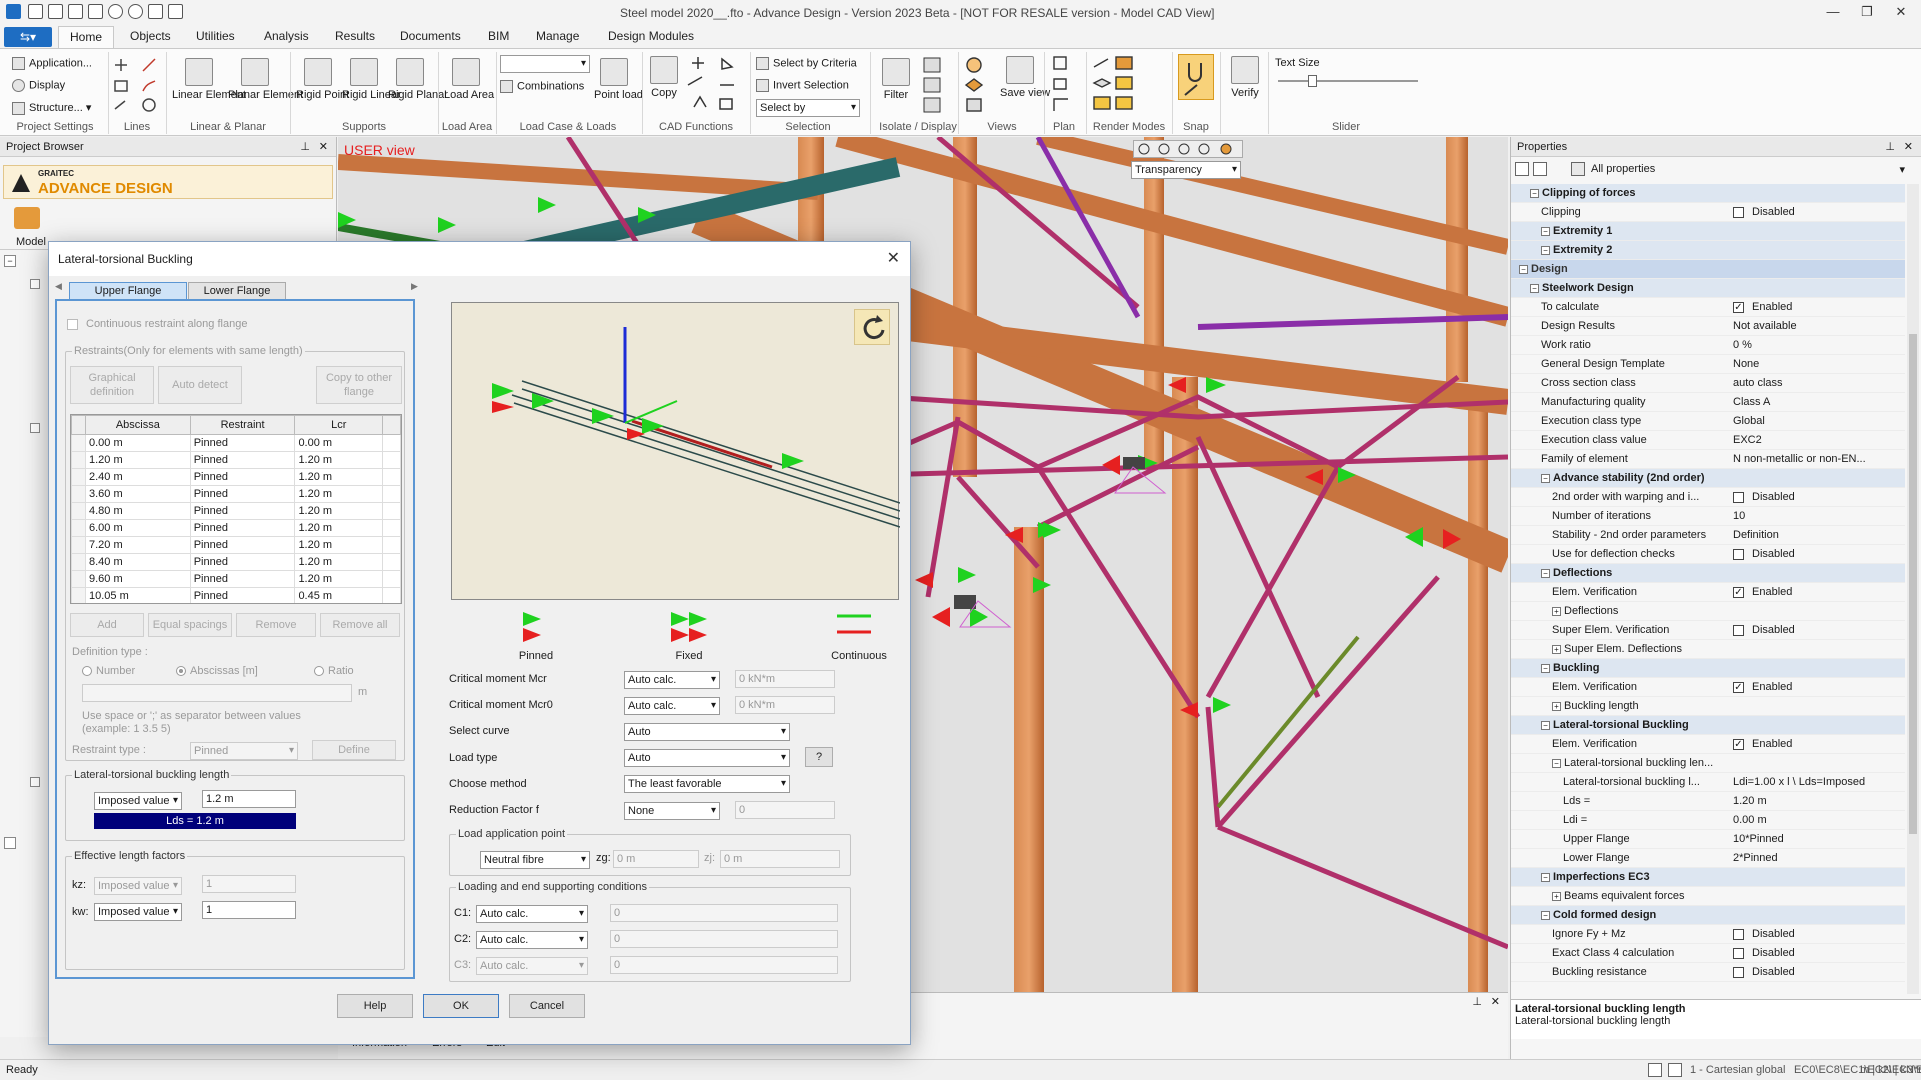 This screenshot has height=1080, width=1921. I want to click on filter-properties-icon, so click(1578, 169).